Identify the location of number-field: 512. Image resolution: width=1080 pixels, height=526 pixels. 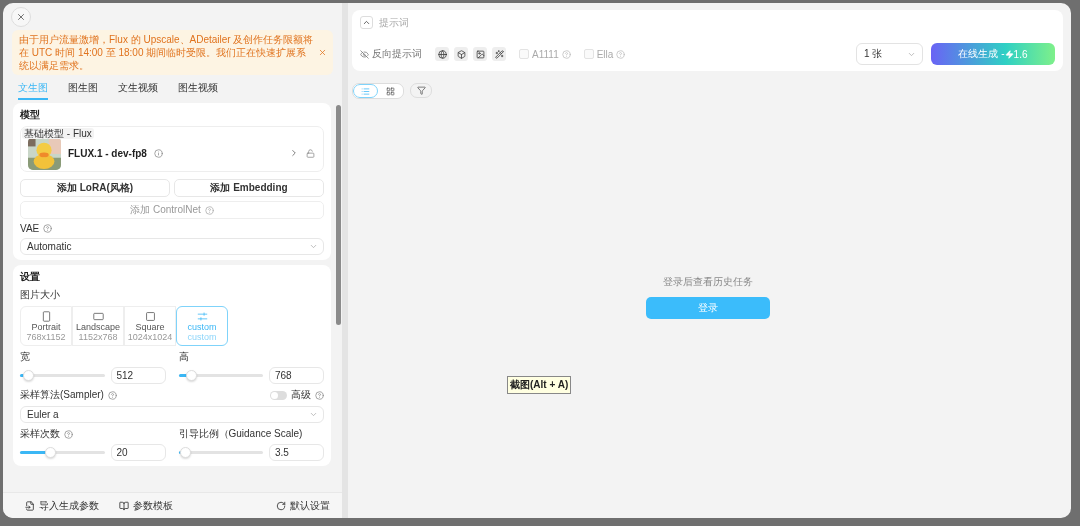
(138, 375).